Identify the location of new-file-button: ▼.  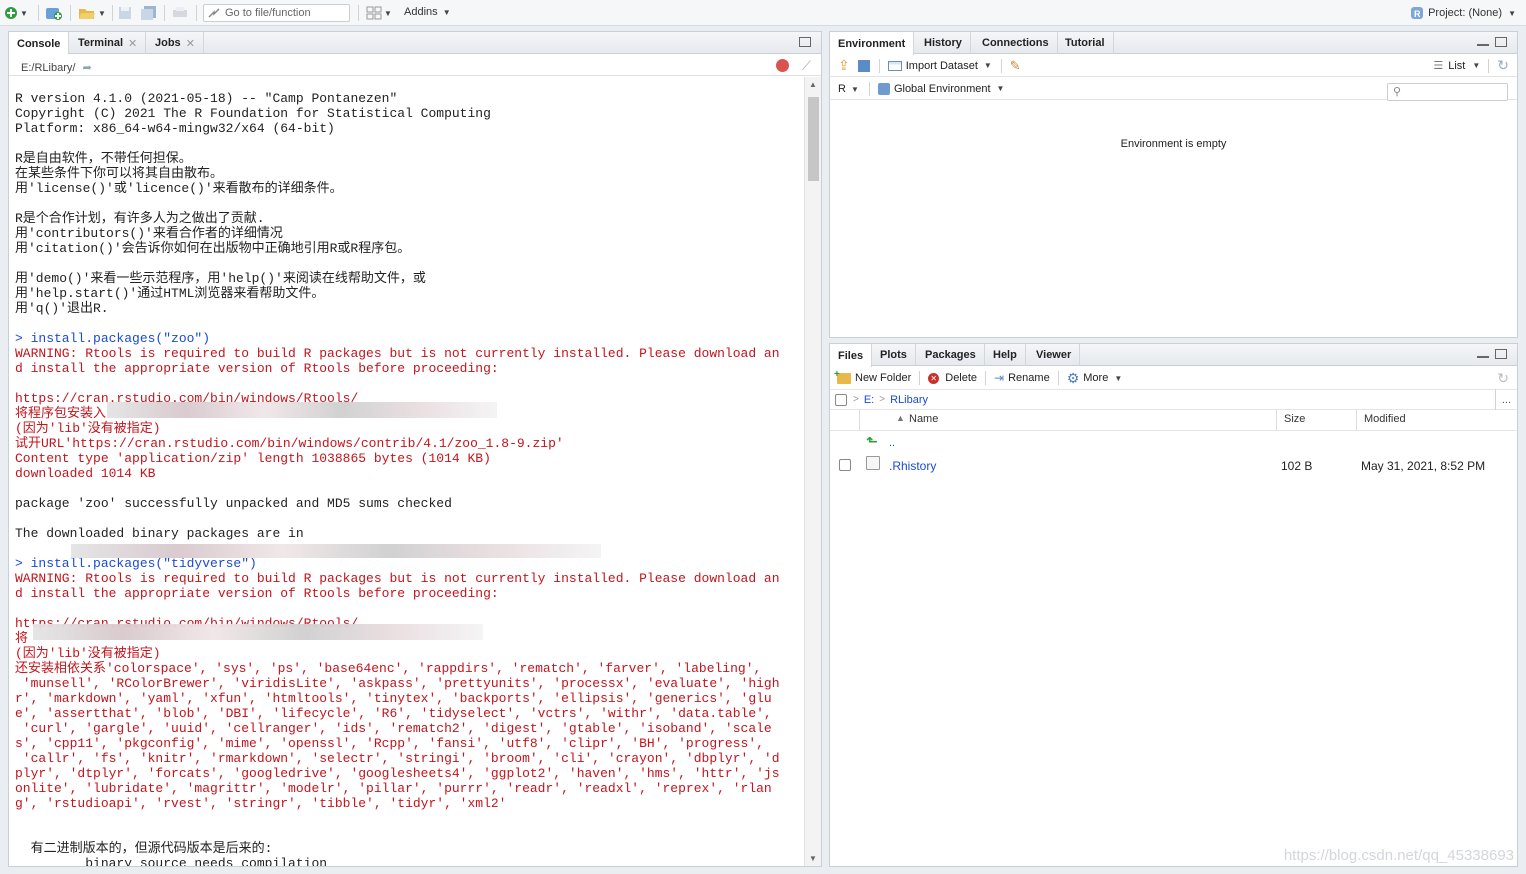
(16, 13).